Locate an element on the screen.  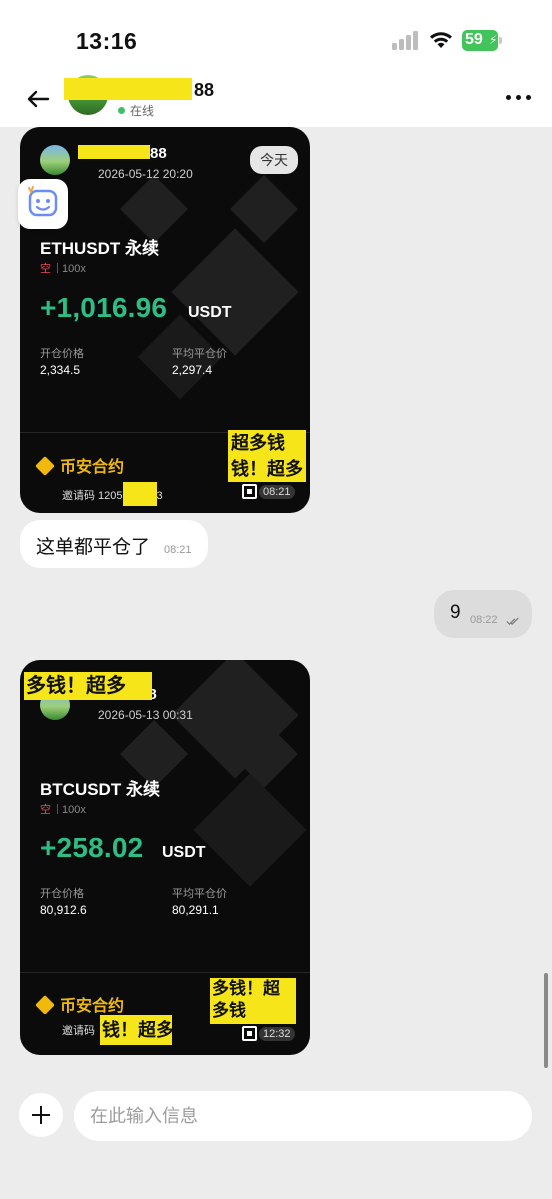
scrollbar is located at coordinates (546, 1020).